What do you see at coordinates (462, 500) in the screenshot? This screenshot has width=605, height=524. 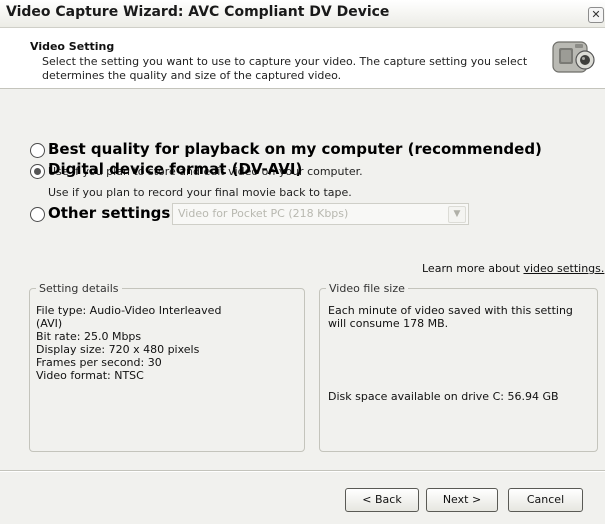 I see `next-button: Next >` at bounding box center [462, 500].